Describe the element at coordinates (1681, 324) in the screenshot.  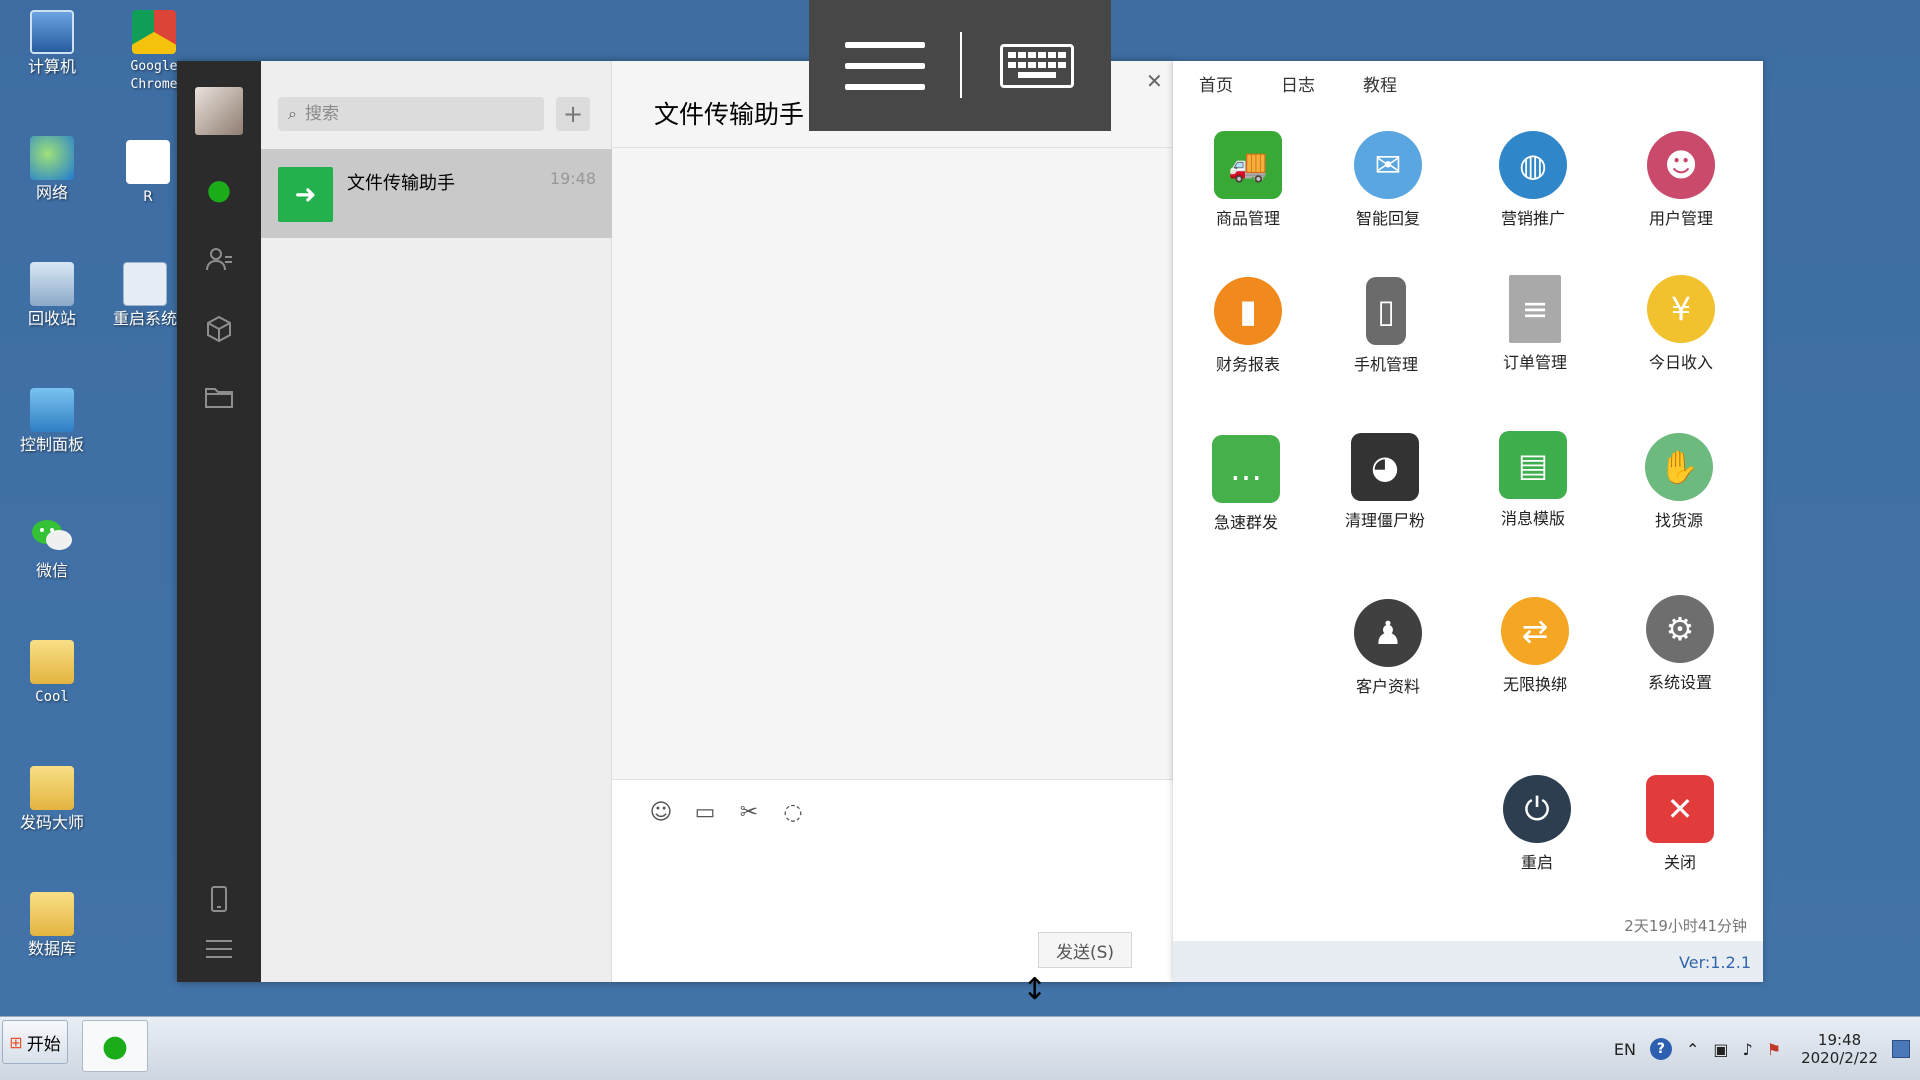
I see `tile-today-income: ¥ 今日收入` at that location.